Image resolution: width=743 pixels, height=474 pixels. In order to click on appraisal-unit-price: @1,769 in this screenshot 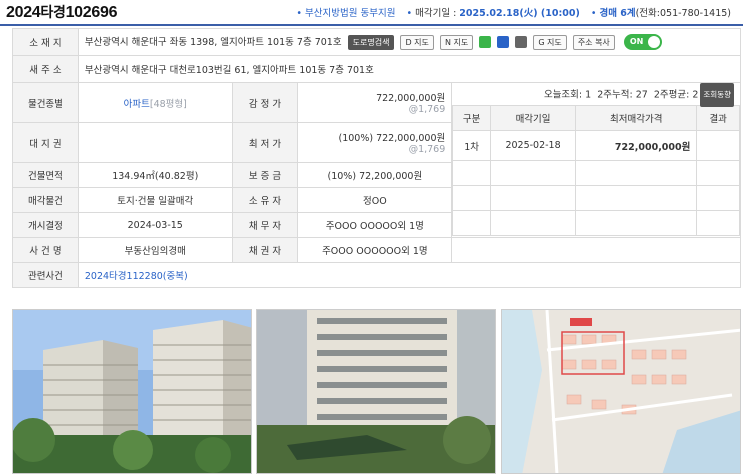, I will do `click(427, 109)`.